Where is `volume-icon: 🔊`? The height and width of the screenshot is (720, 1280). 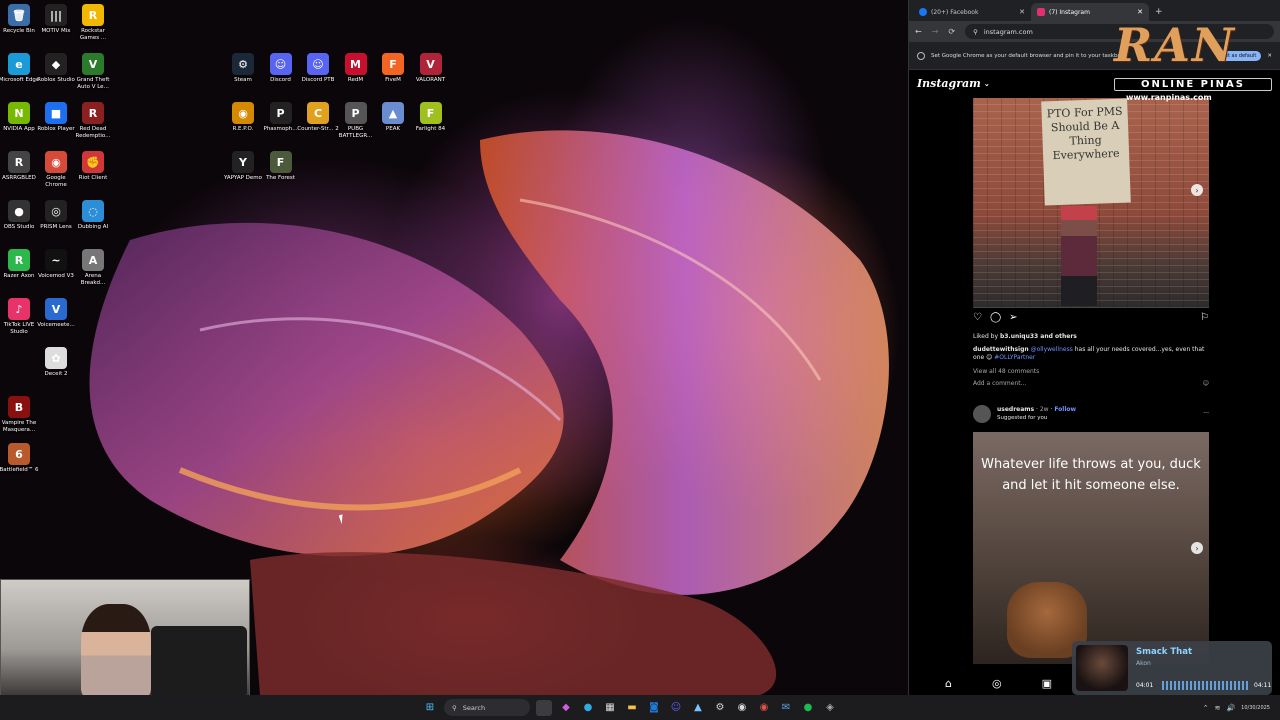
volume-icon: 🔊 is located at coordinates (1230, 708).